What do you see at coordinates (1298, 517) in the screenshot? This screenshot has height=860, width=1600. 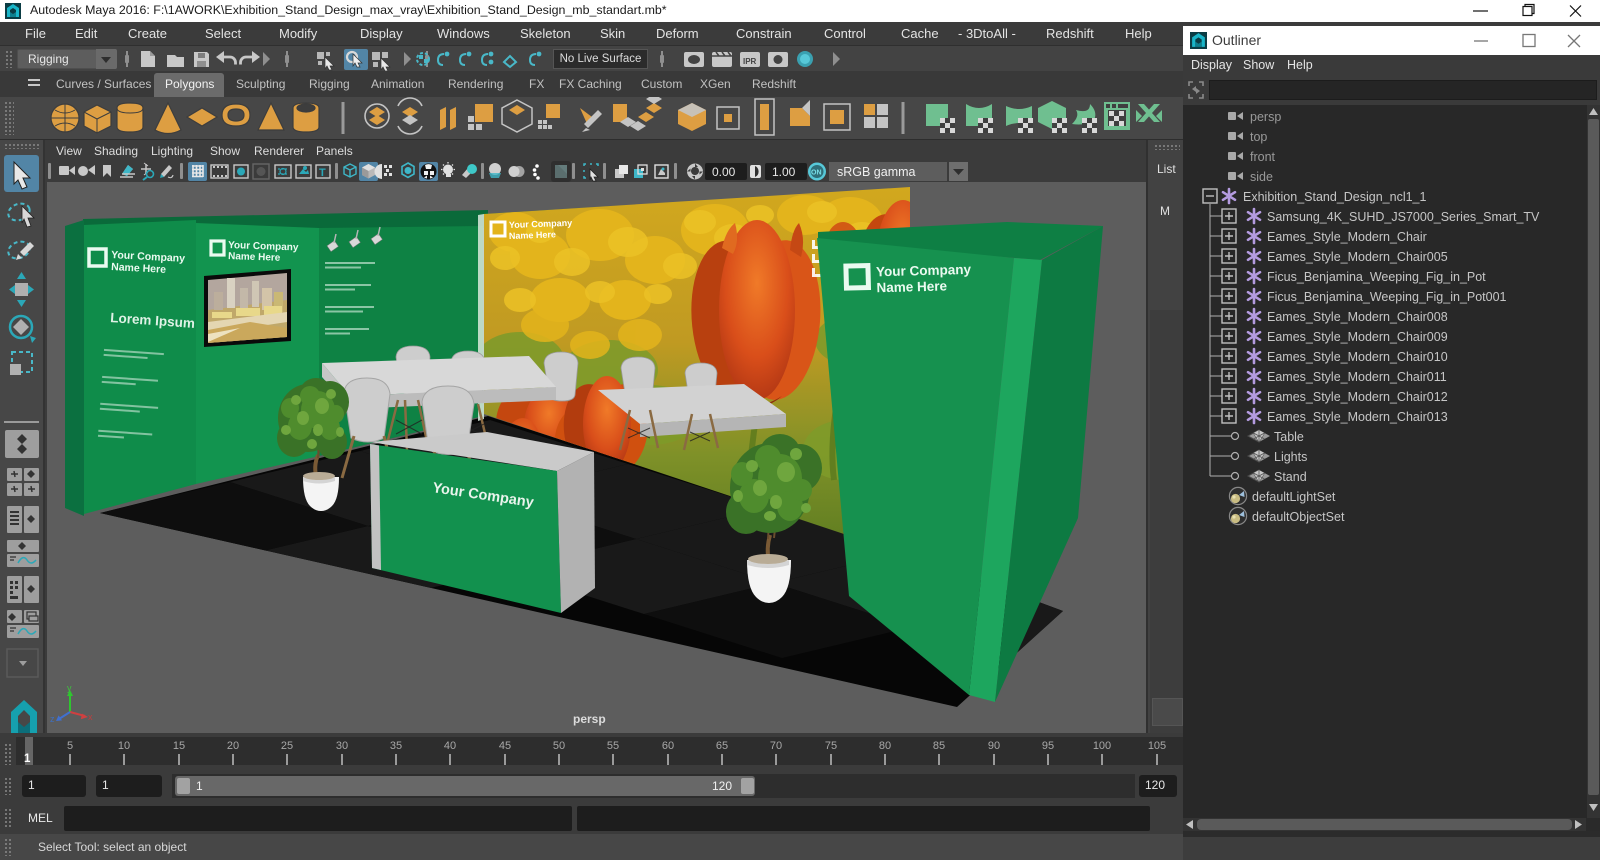 I see `svg-text: defaultObjectSet` at bounding box center [1298, 517].